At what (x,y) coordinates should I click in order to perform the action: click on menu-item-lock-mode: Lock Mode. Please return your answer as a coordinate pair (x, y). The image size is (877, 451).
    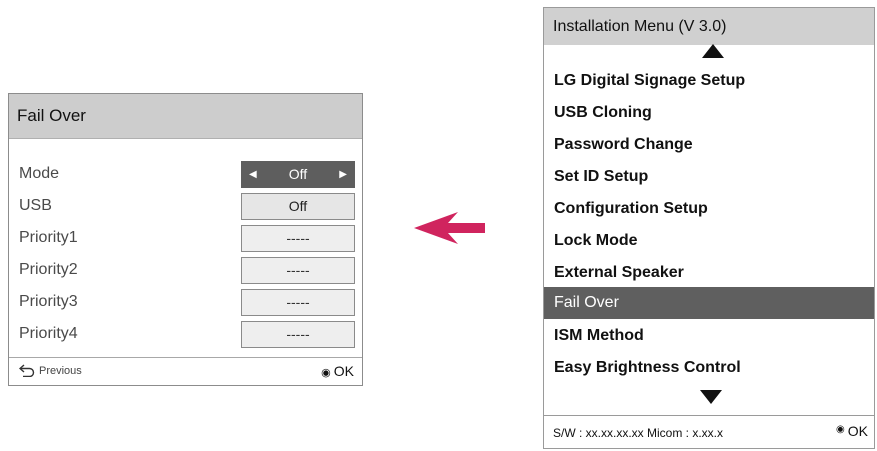
    Looking at the image, I should click on (709, 241).